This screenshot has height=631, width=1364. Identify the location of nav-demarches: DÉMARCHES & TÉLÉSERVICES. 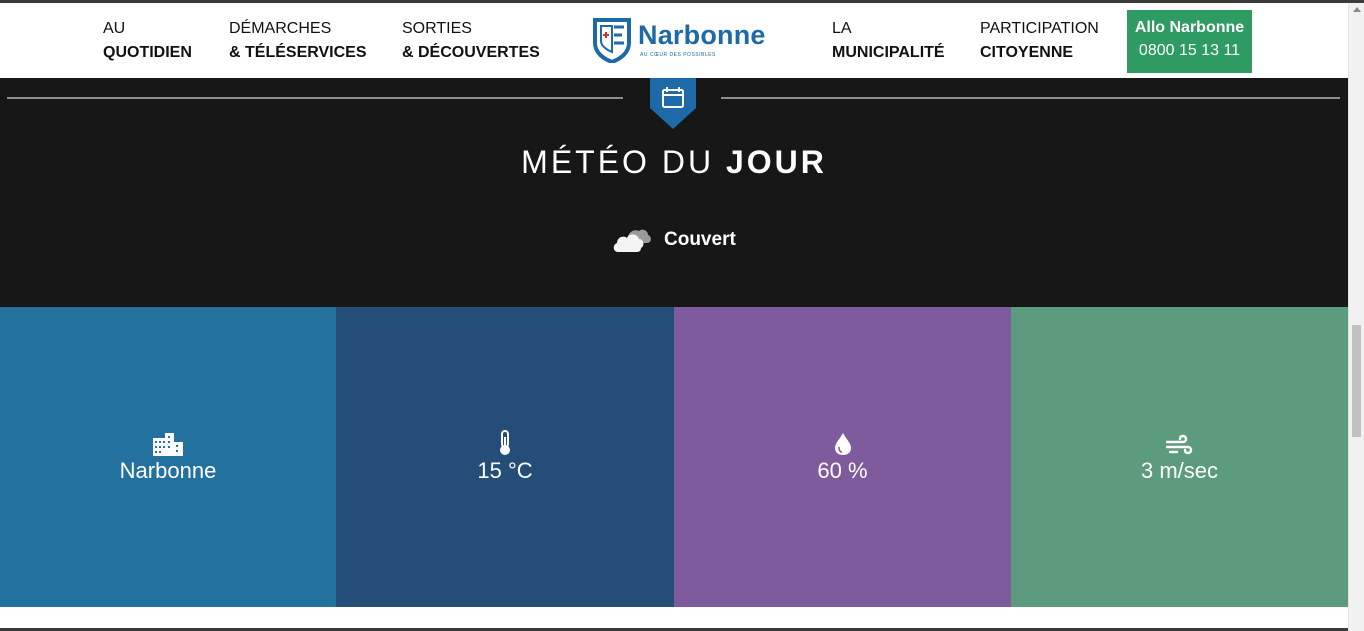
(298, 41).